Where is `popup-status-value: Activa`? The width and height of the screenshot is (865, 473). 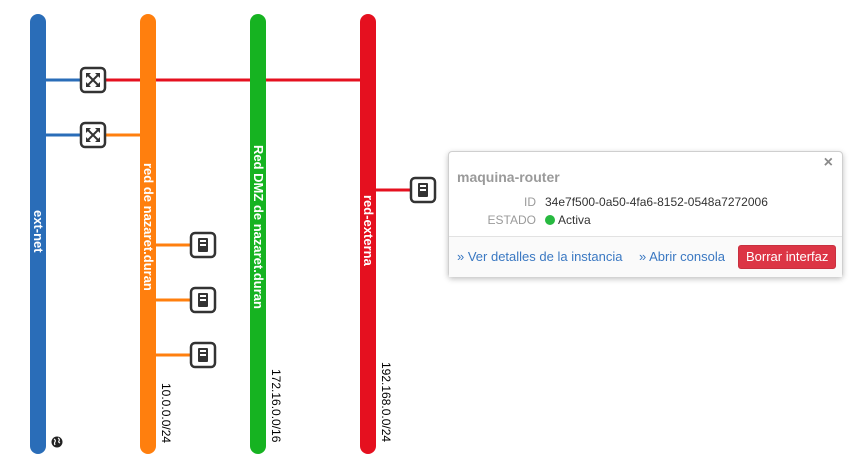 popup-status-value: Activa is located at coordinates (574, 220).